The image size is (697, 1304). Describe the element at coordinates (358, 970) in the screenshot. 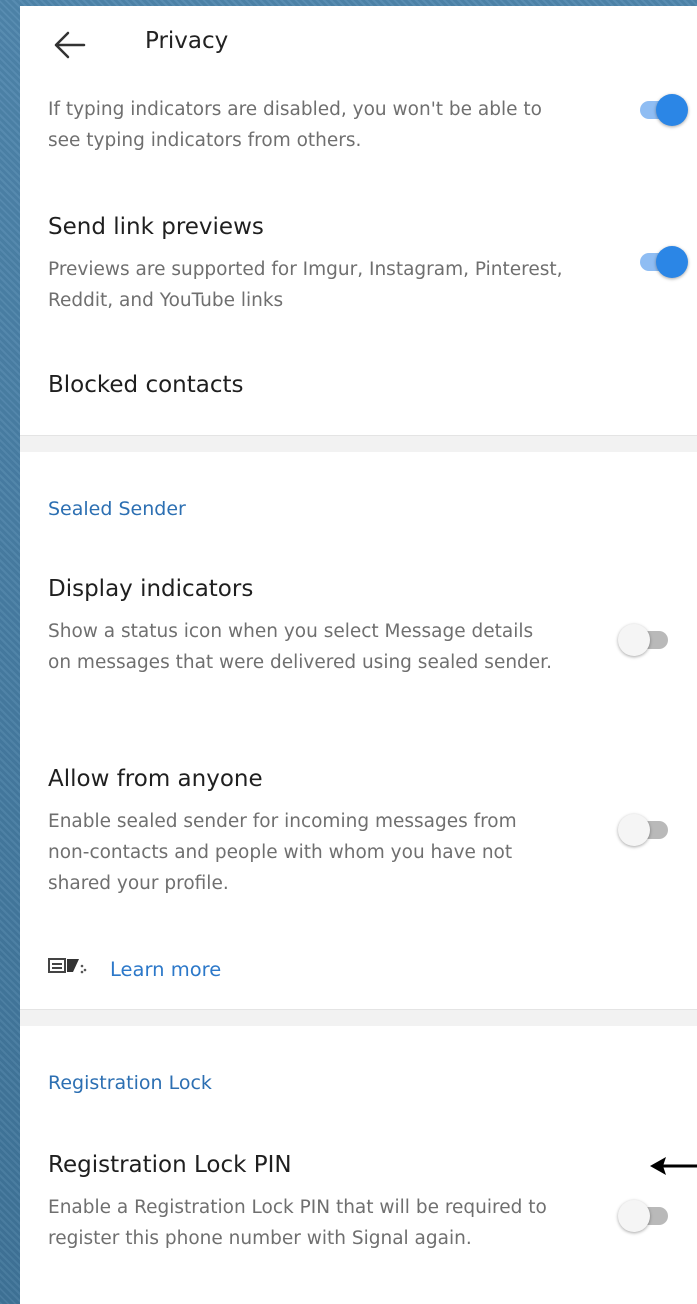

I see `learn-more-row: Learn more` at that location.